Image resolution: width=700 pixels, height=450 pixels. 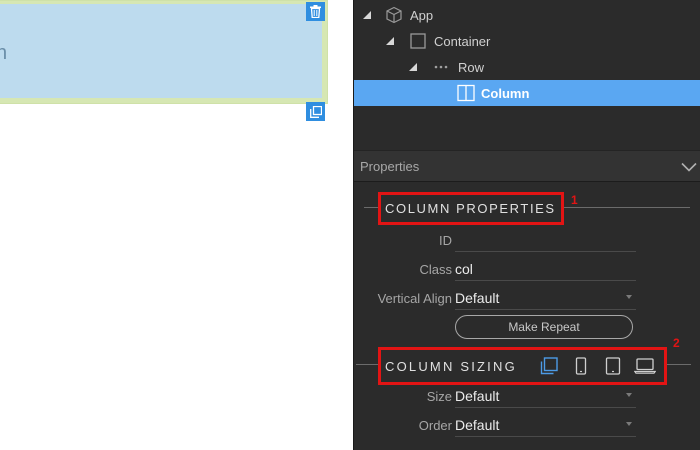 I want to click on order-select: Default, so click(x=545, y=425).